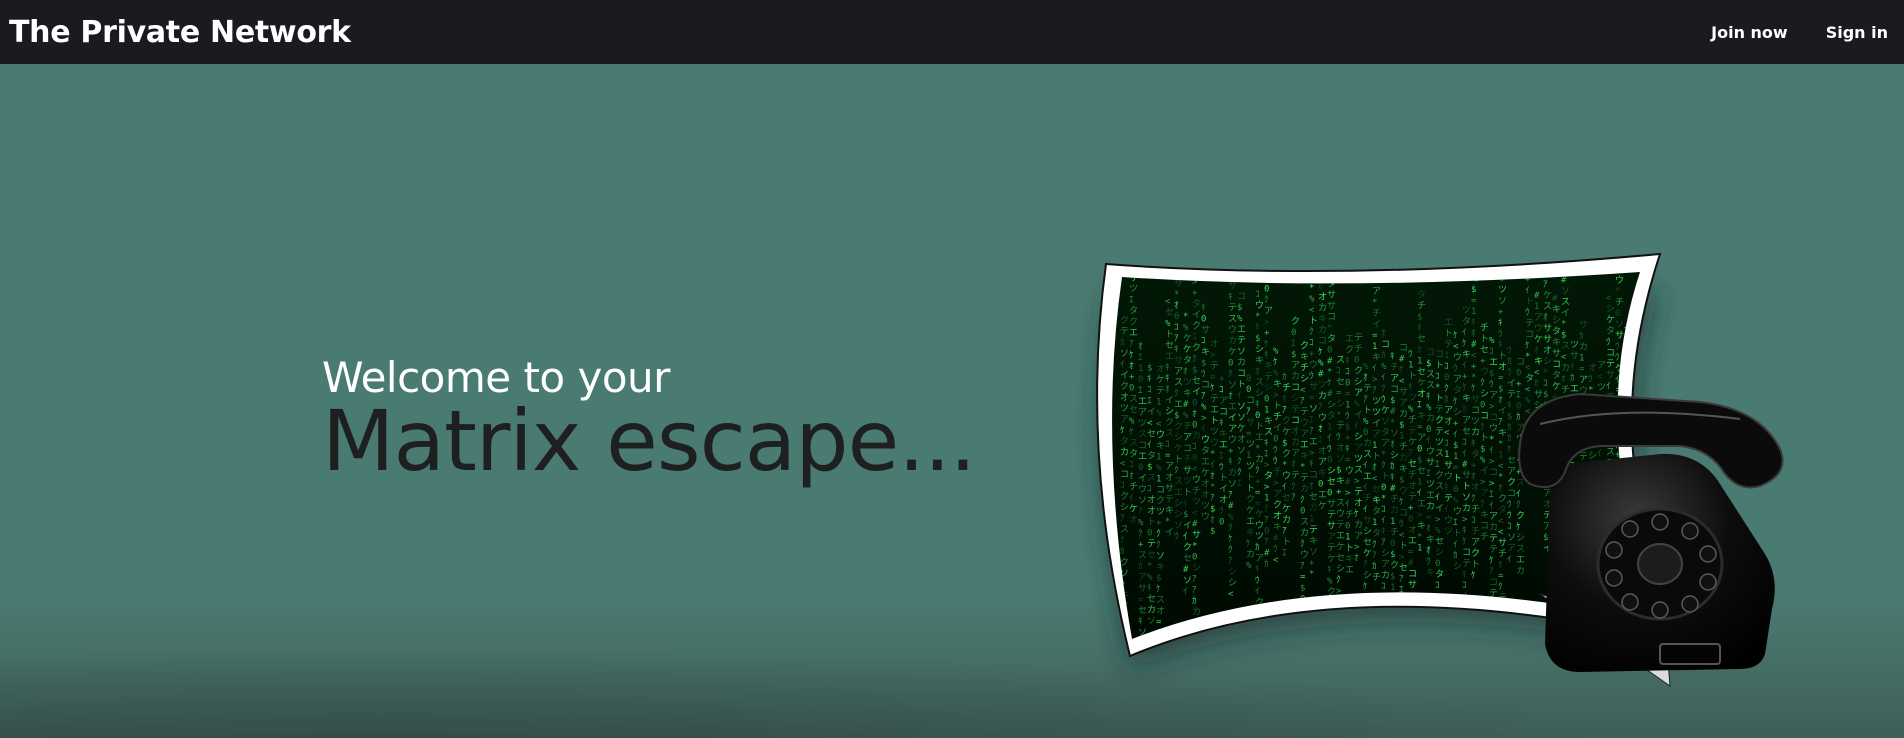 The image size is (1904, 738). Describe the element at coordinates (1857, 32) in the screenshot. I see `sign-in-link: Sign in` at that location.